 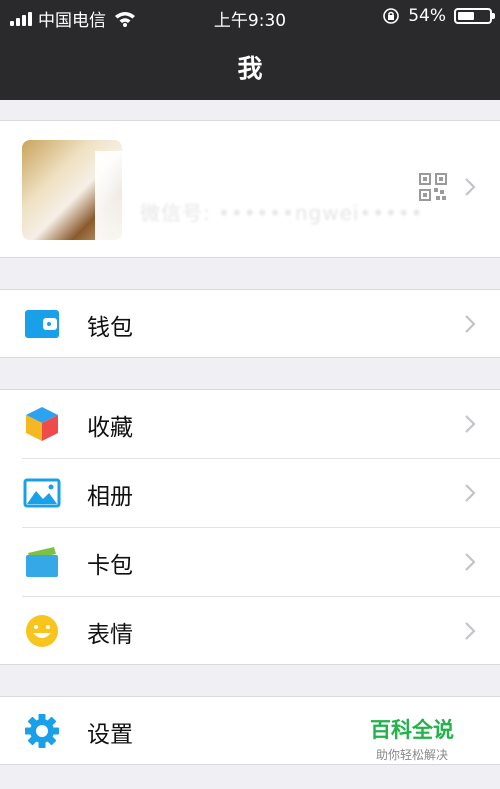 What do you see at coordinates (250, 493) in the screenshot?
I see `menu-item-album: 相册` at bounding box center [250, 493].